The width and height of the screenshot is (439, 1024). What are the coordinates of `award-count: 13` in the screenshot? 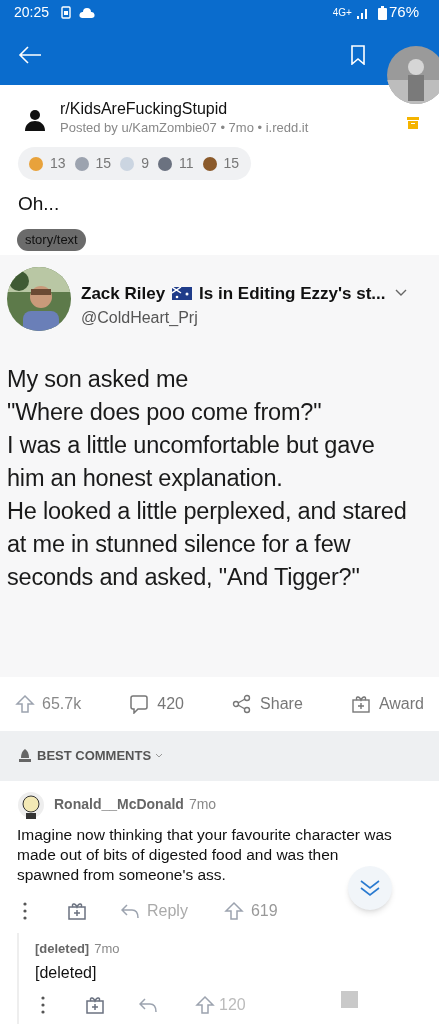 It's located at (58, 163).